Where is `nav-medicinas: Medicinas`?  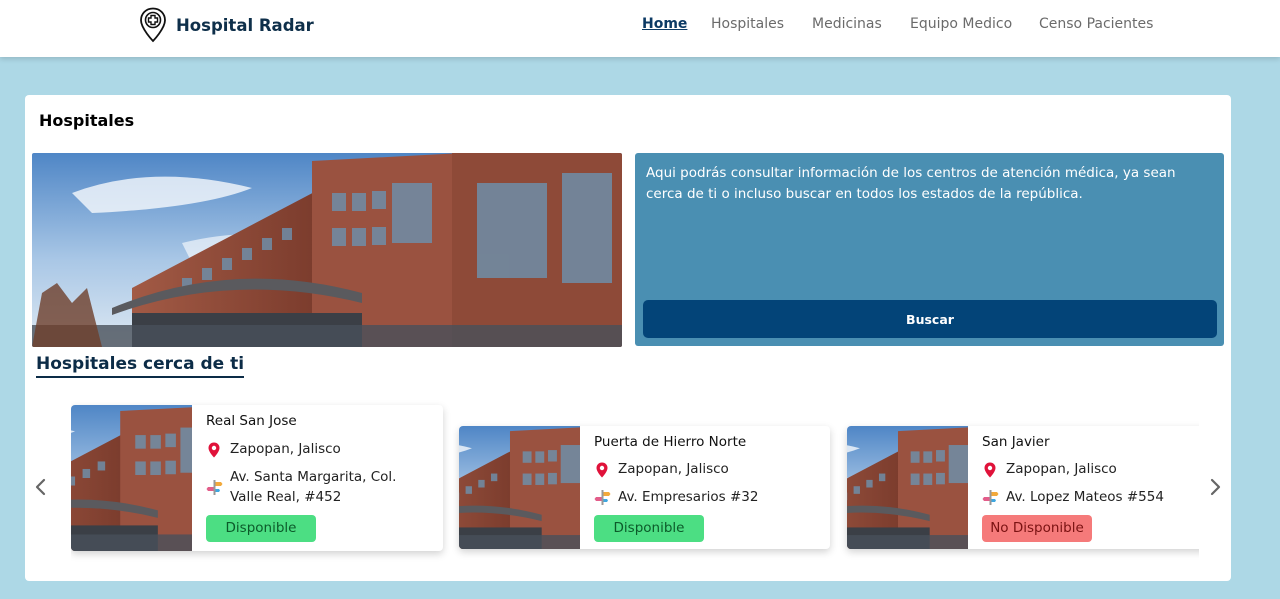
nav-medicinas: Medicinas is located at coordinates (847, 24).